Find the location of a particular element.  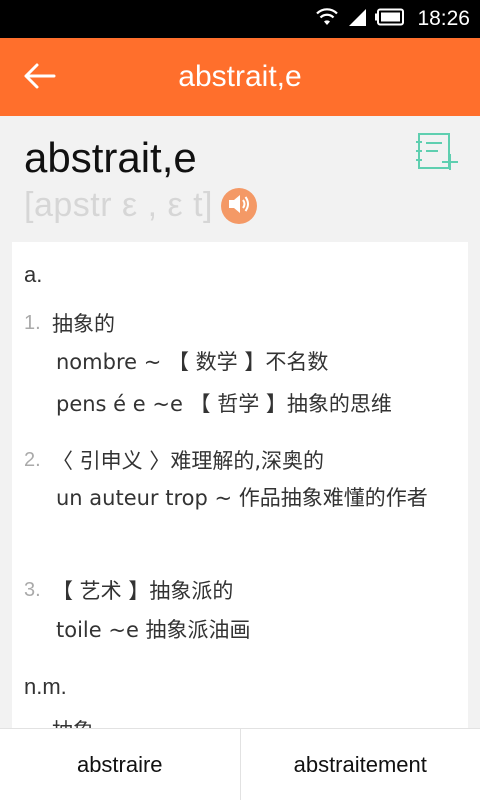

phonetic-row: [apstr ε , ε t] is located at coordinates (140, 205).